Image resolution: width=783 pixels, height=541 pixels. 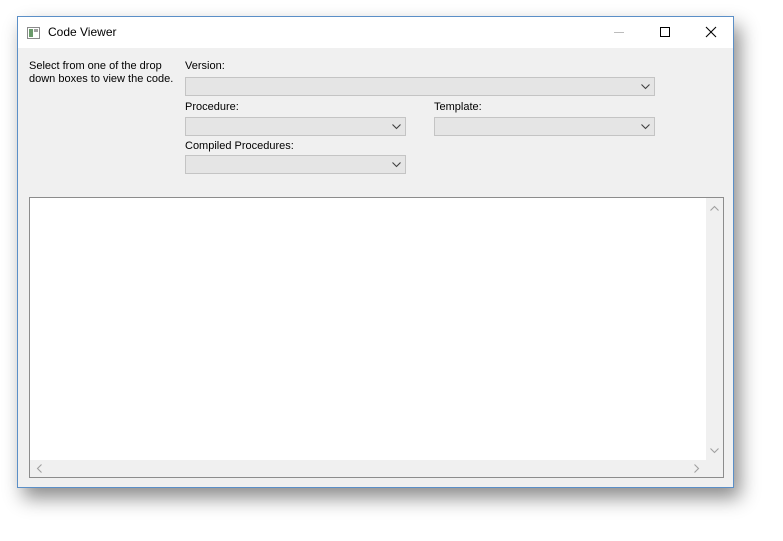 I want to click on horizontal-scrollbar, so click(x=368, y=468).